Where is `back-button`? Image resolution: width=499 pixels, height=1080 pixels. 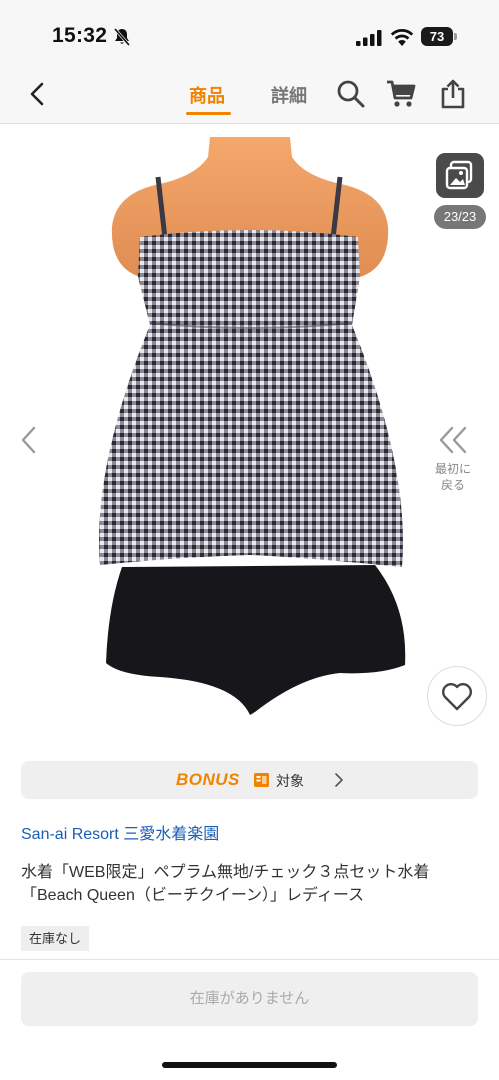
back-button is located at coordinates (37, 94).